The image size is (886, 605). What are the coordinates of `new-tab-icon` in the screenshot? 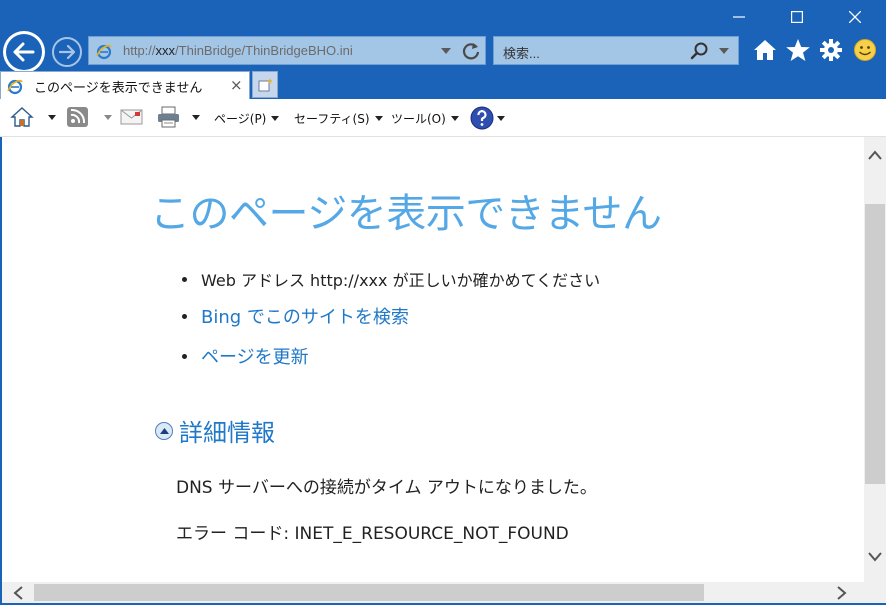 It's located at (265, 84).